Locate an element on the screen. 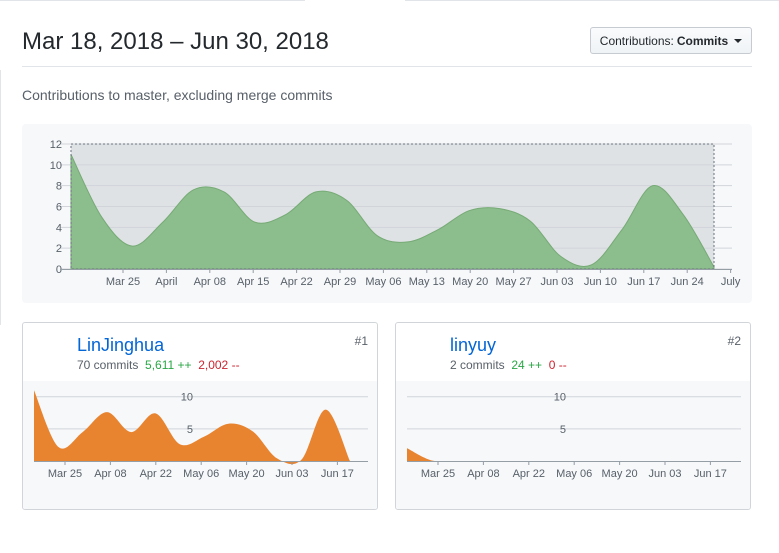 Image resolution: width=779 pixels, height=553 pixels. y-tick-label: 6 is located at coordinates (59, 208).